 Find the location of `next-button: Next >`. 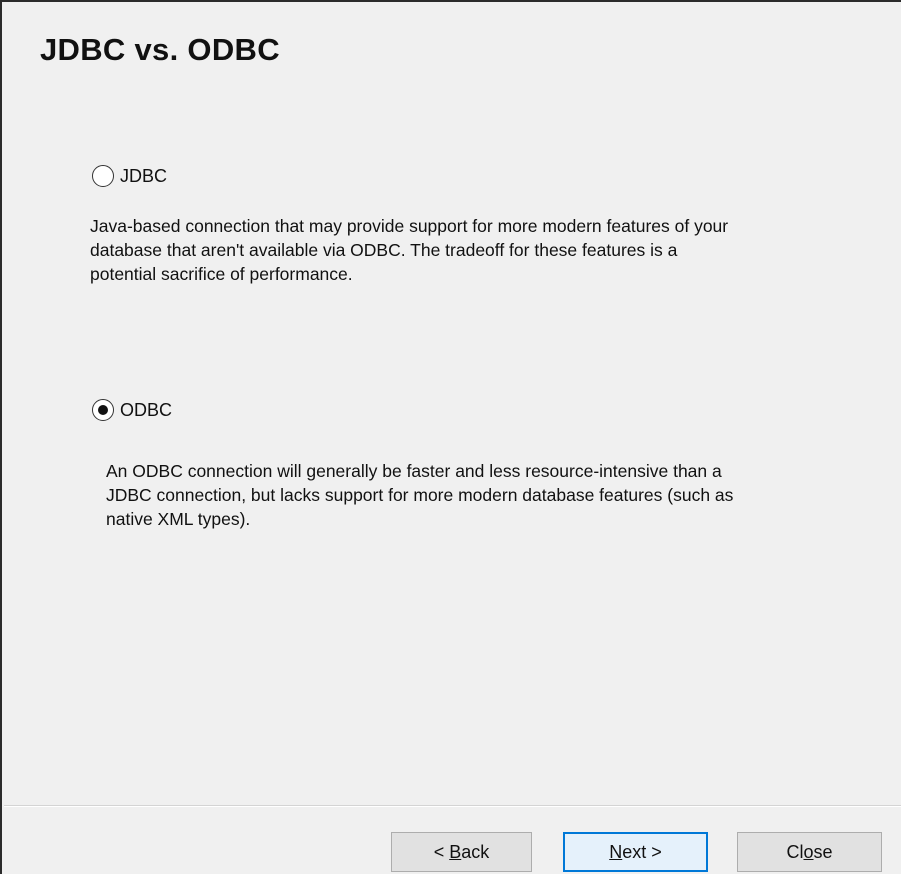

next-button: Next > is located at coordinates (635, 852).